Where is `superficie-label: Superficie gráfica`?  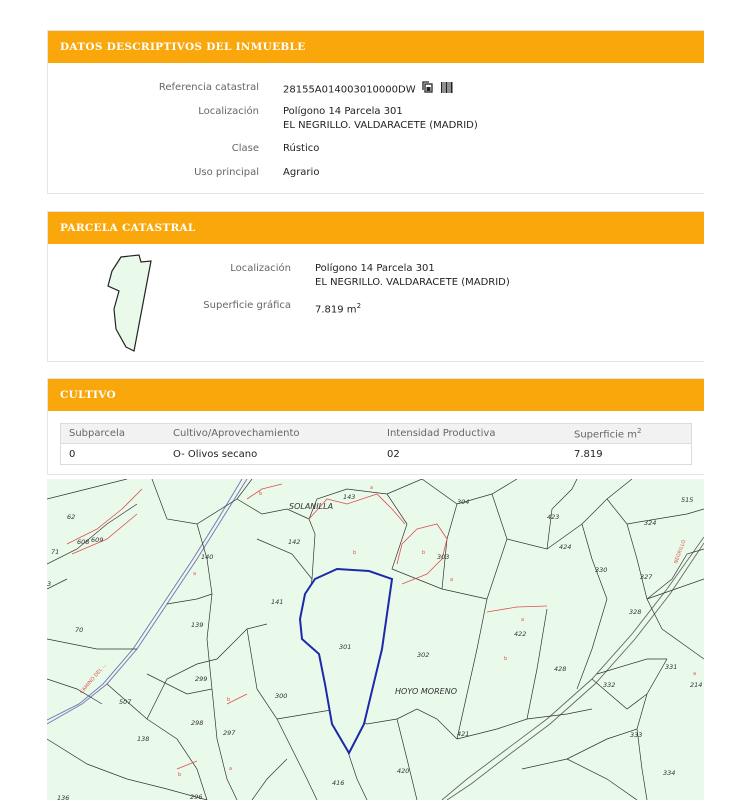 superficie-label: Superficie gráfica is located at coordinates (247, 305).